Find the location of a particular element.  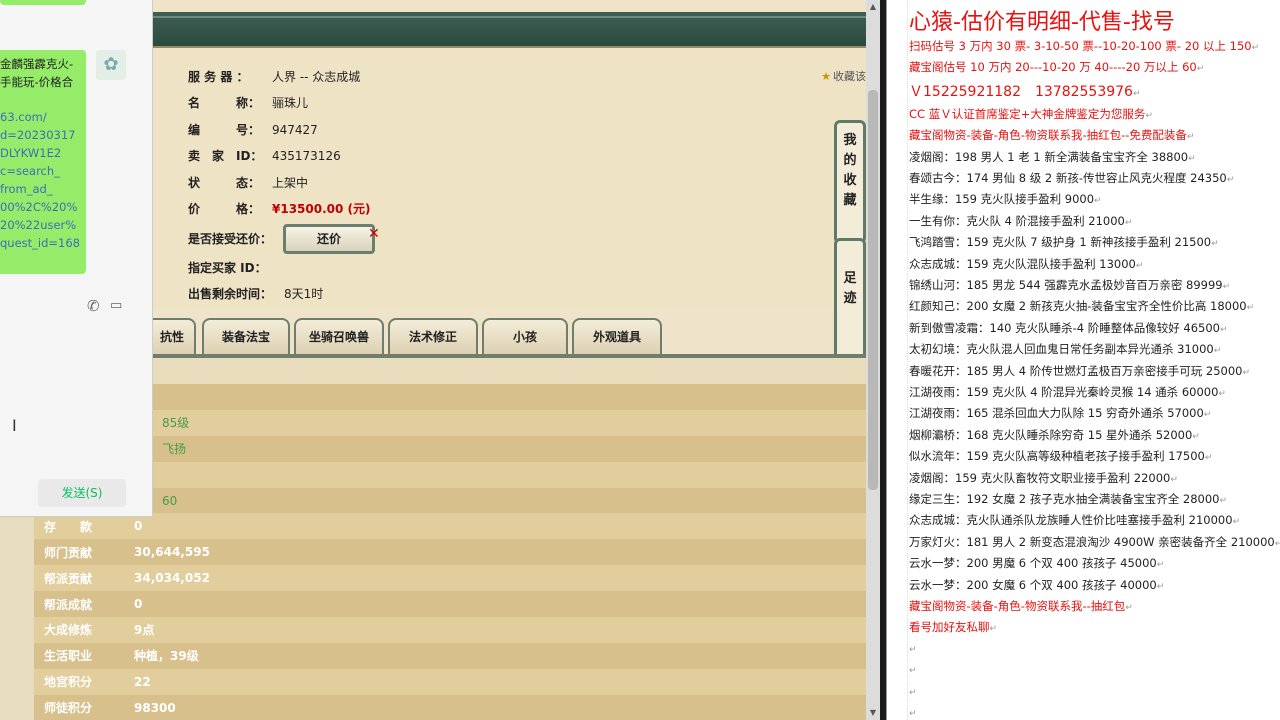

scrollbar-thumb is located at coordinates (873, 290).